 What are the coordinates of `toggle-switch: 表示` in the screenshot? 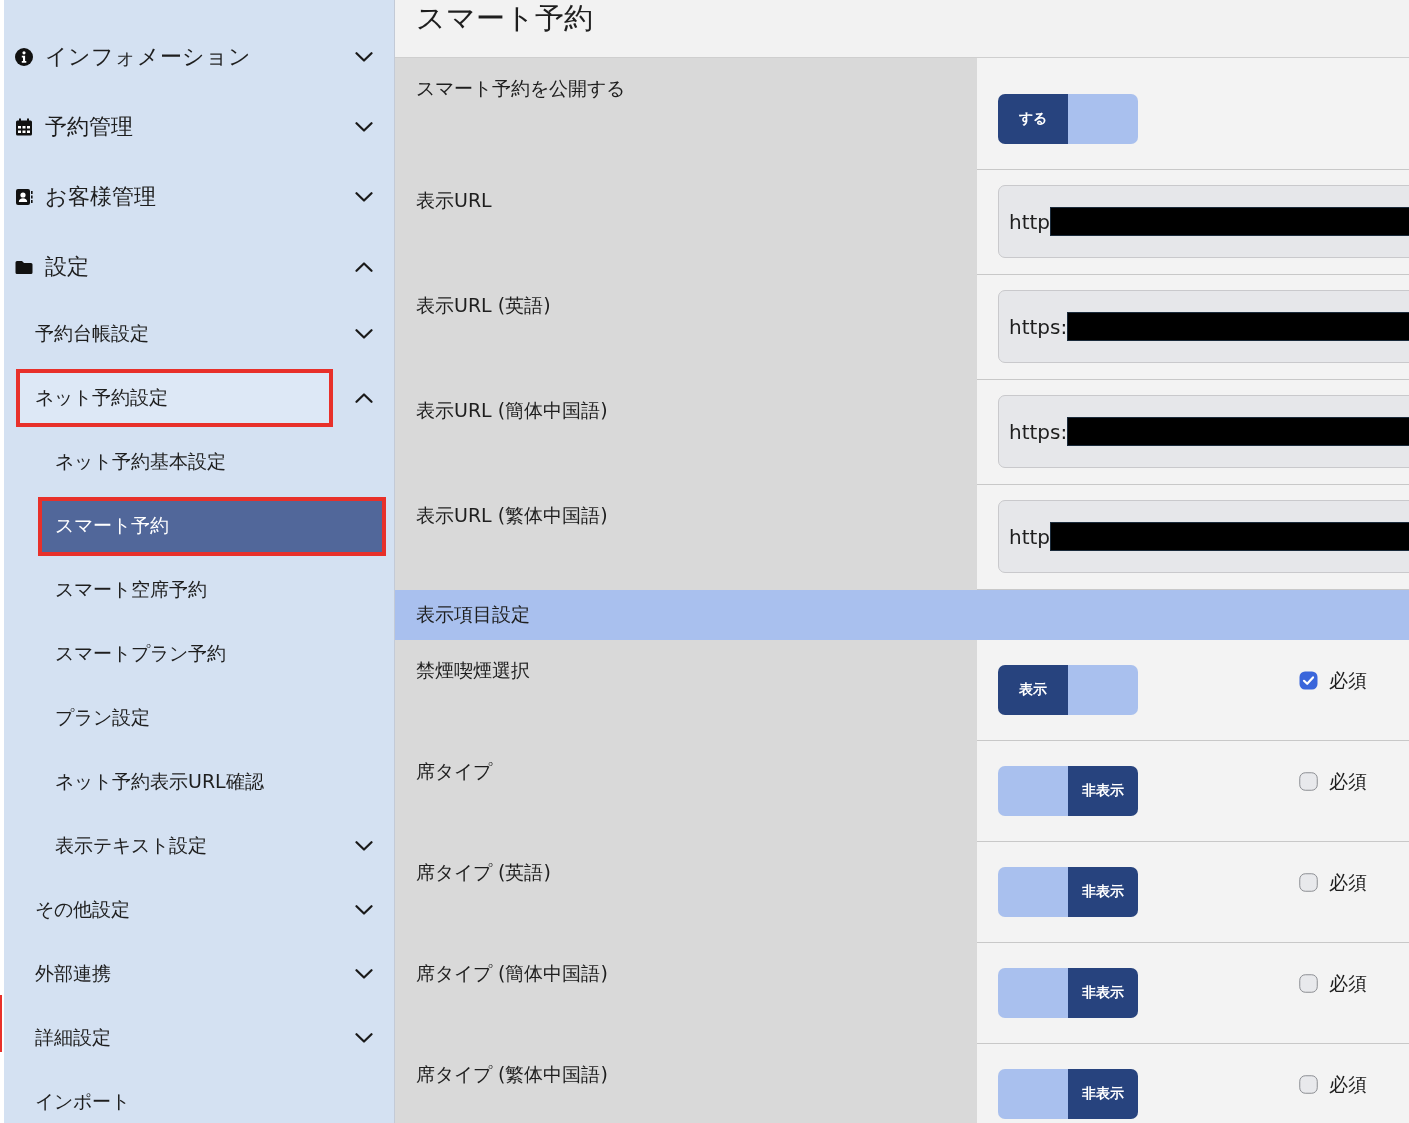 It's located at (1068, 690).